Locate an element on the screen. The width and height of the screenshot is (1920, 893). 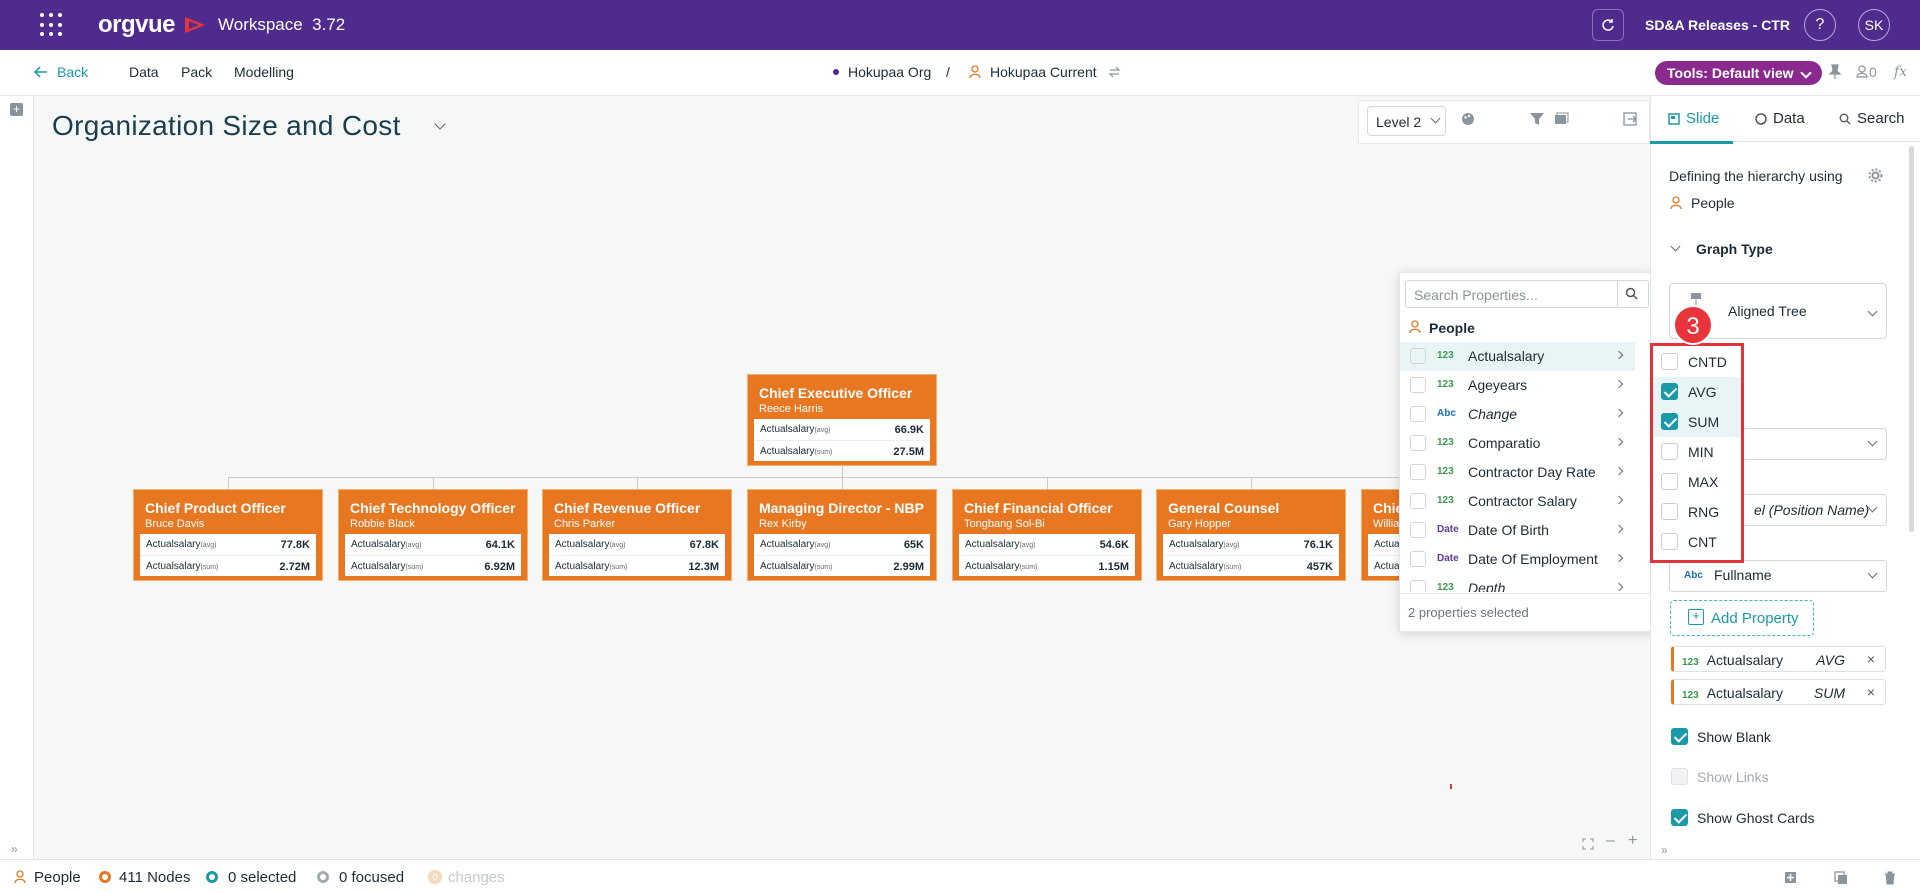
breadcrumb-current: Hokupaa Current is located at coordinates (1043, 72).